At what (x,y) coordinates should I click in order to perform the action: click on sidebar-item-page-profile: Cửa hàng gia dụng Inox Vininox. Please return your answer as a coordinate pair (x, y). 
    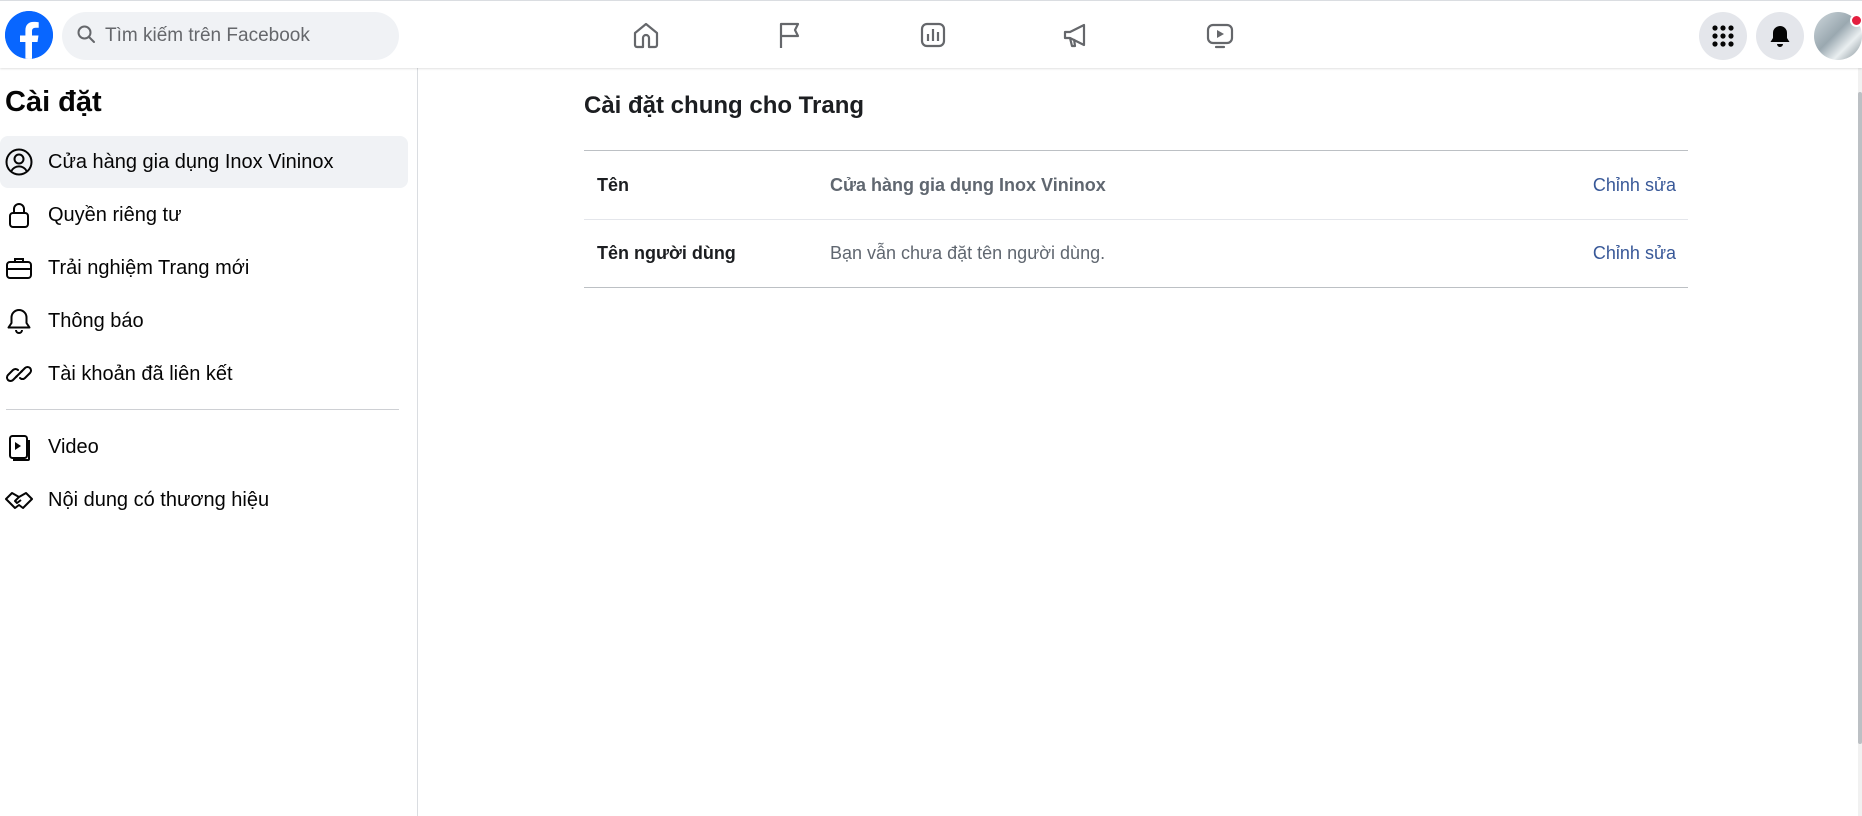
    Looking at the image, I should click on (204, 162).